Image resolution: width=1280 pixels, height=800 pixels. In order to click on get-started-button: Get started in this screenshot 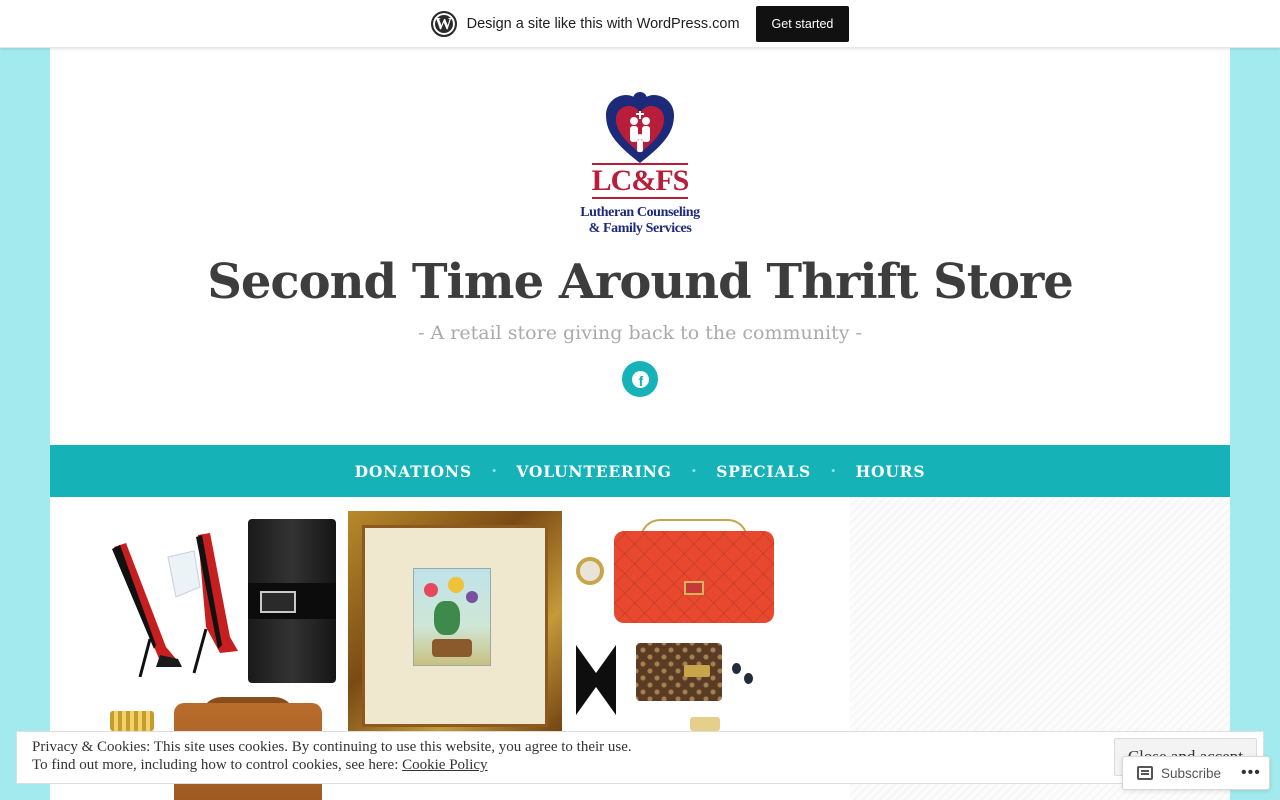, I will do `click(802, 23)`.